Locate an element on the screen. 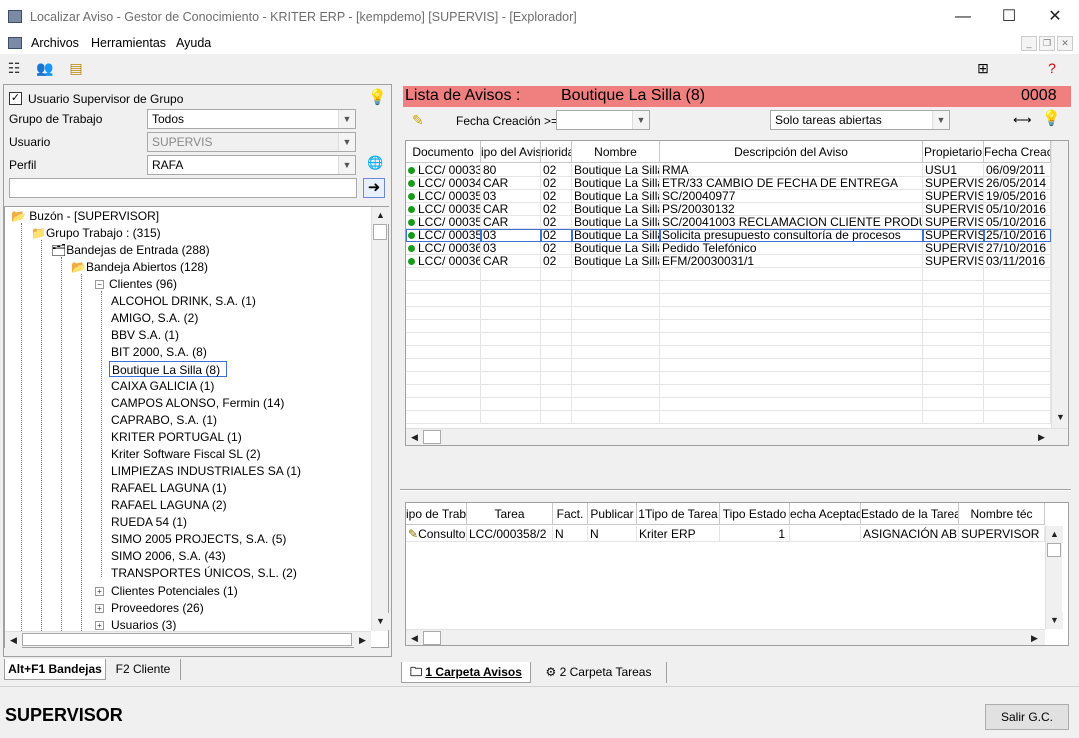 The width and height of the screenshot is (1079, 738). column-header: Propietario is located at coordinates (953, 152).